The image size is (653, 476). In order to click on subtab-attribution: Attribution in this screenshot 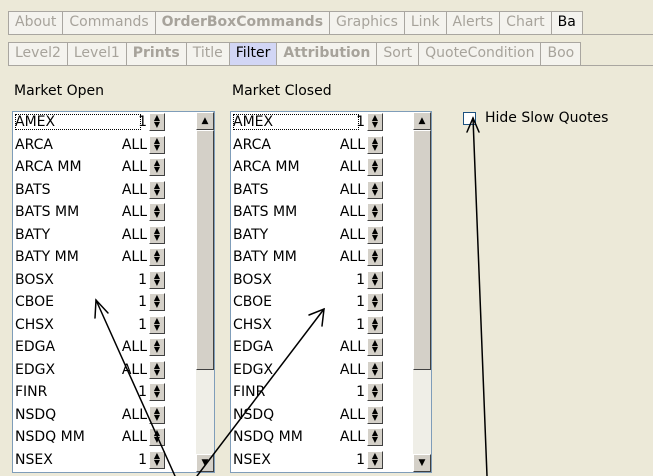, I will do `click(327, 53)`.